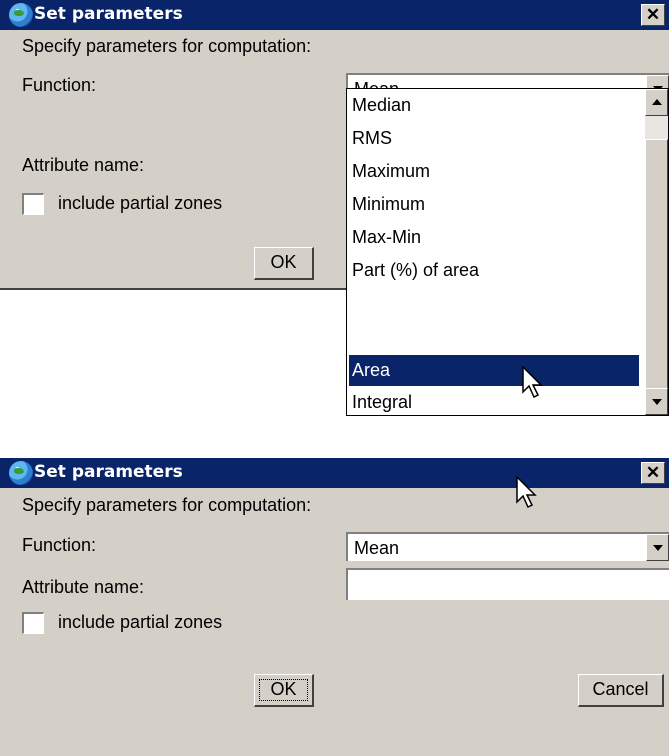 The width and height of the screenshot is (669, 756). What do you see at coordinates (494, 105) in the screenshot?
I see `list-item-median: Median` at bounding box center [494, 105].